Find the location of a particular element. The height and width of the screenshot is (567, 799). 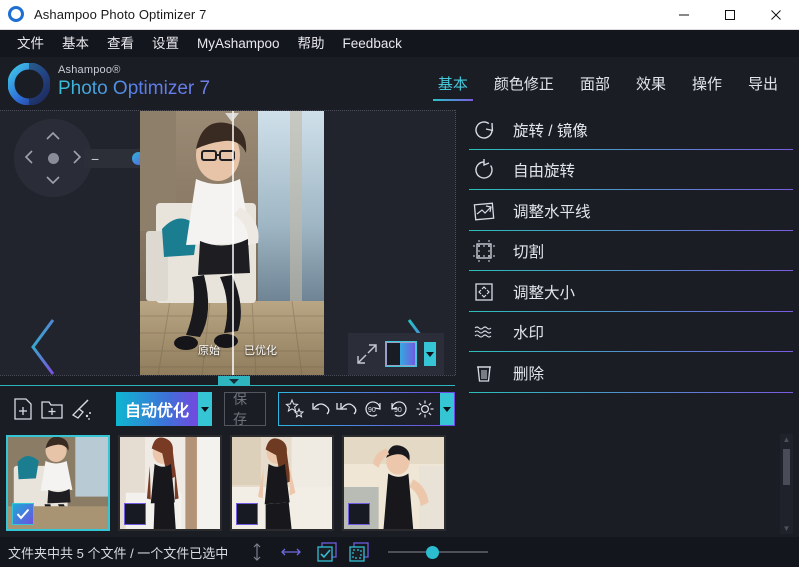

add-folder-icon is located at coordinates (51, 409).